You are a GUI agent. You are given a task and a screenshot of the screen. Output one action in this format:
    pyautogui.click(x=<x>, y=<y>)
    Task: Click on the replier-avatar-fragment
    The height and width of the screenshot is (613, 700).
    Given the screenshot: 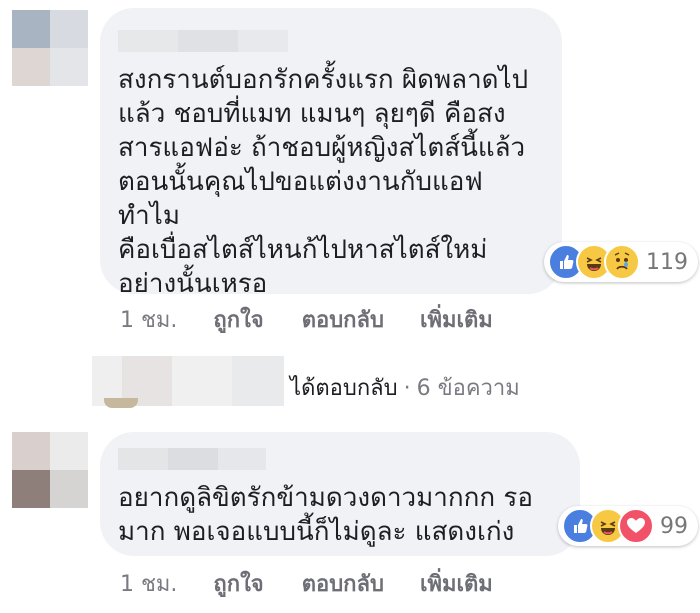 What is the action you would take?
    pyautogui.click(x=121, y=403)
    